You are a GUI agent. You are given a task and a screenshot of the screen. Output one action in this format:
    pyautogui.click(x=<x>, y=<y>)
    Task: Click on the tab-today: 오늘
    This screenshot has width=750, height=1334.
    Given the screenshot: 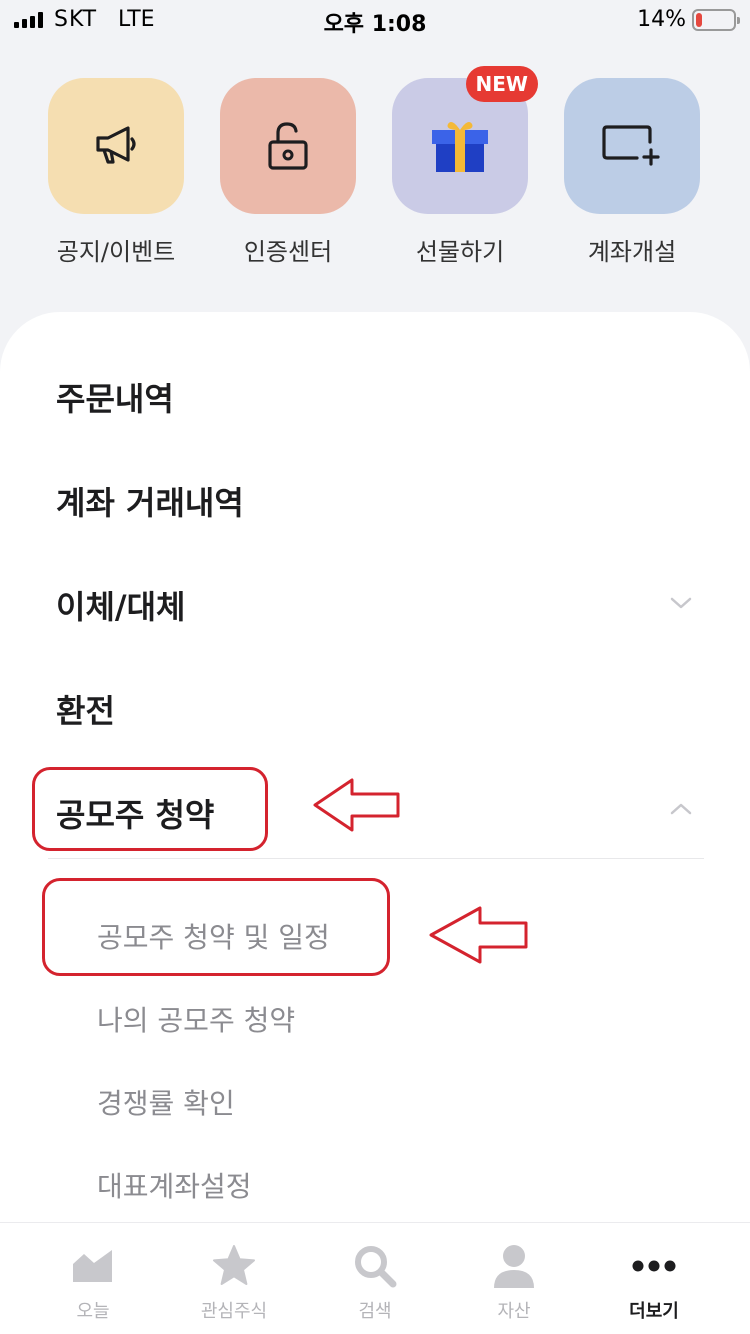 What is the action you would take?
    pyautogui.click(x=93, y=1283)
    